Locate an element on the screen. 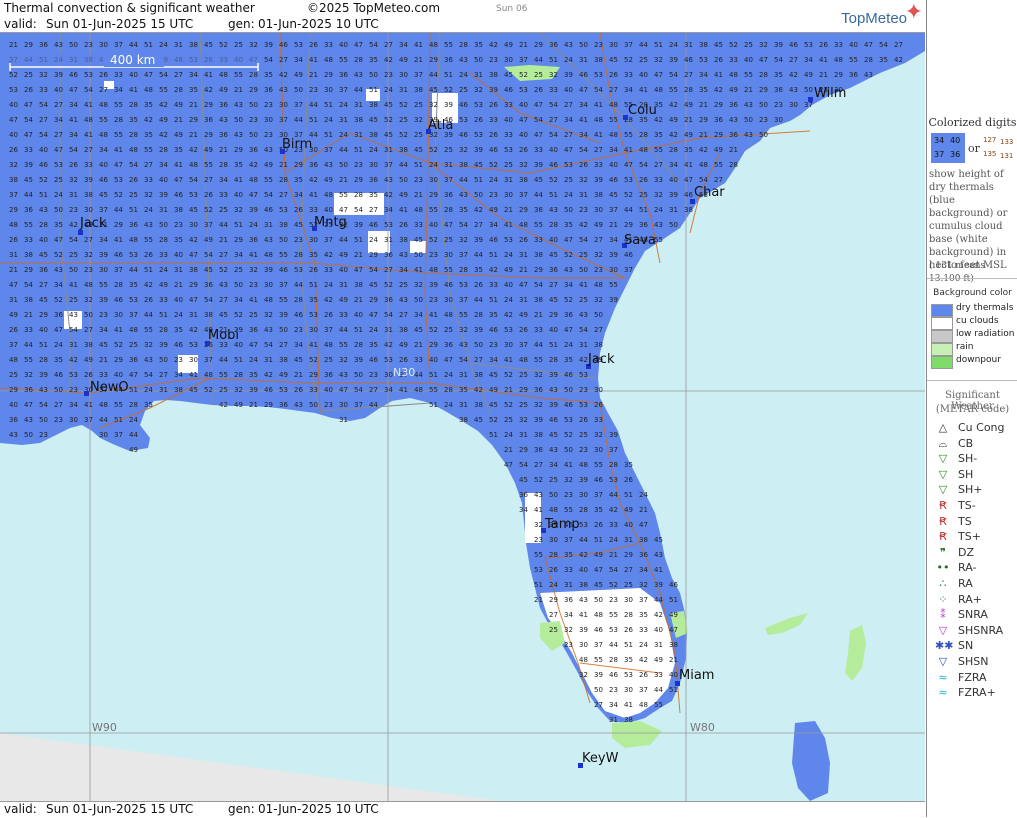  snow-rain-shower-icon: ▽ is located at coordinates (943, 630).